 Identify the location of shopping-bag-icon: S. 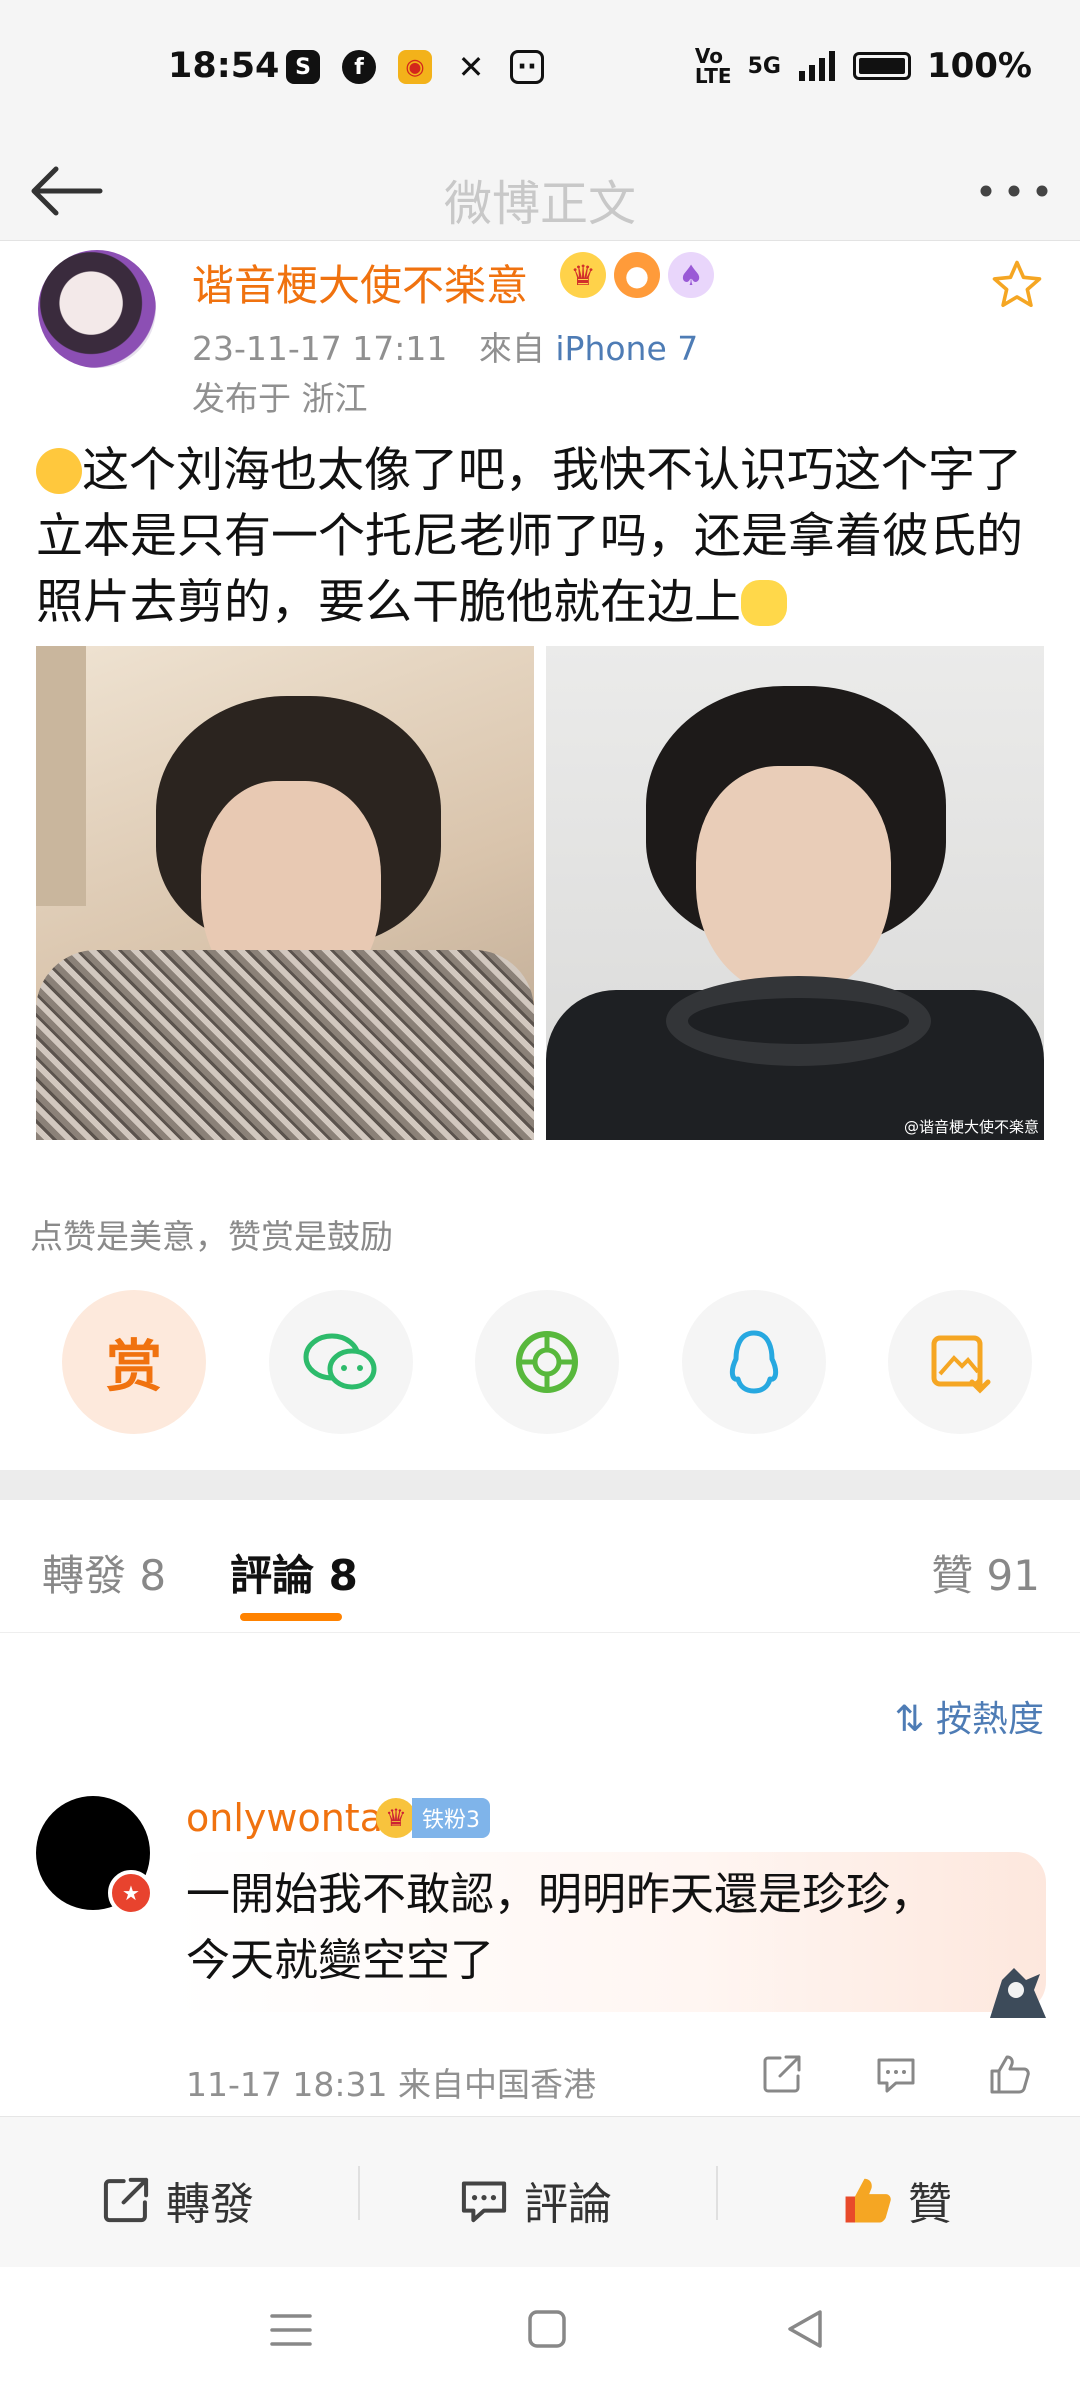
(303, 67).